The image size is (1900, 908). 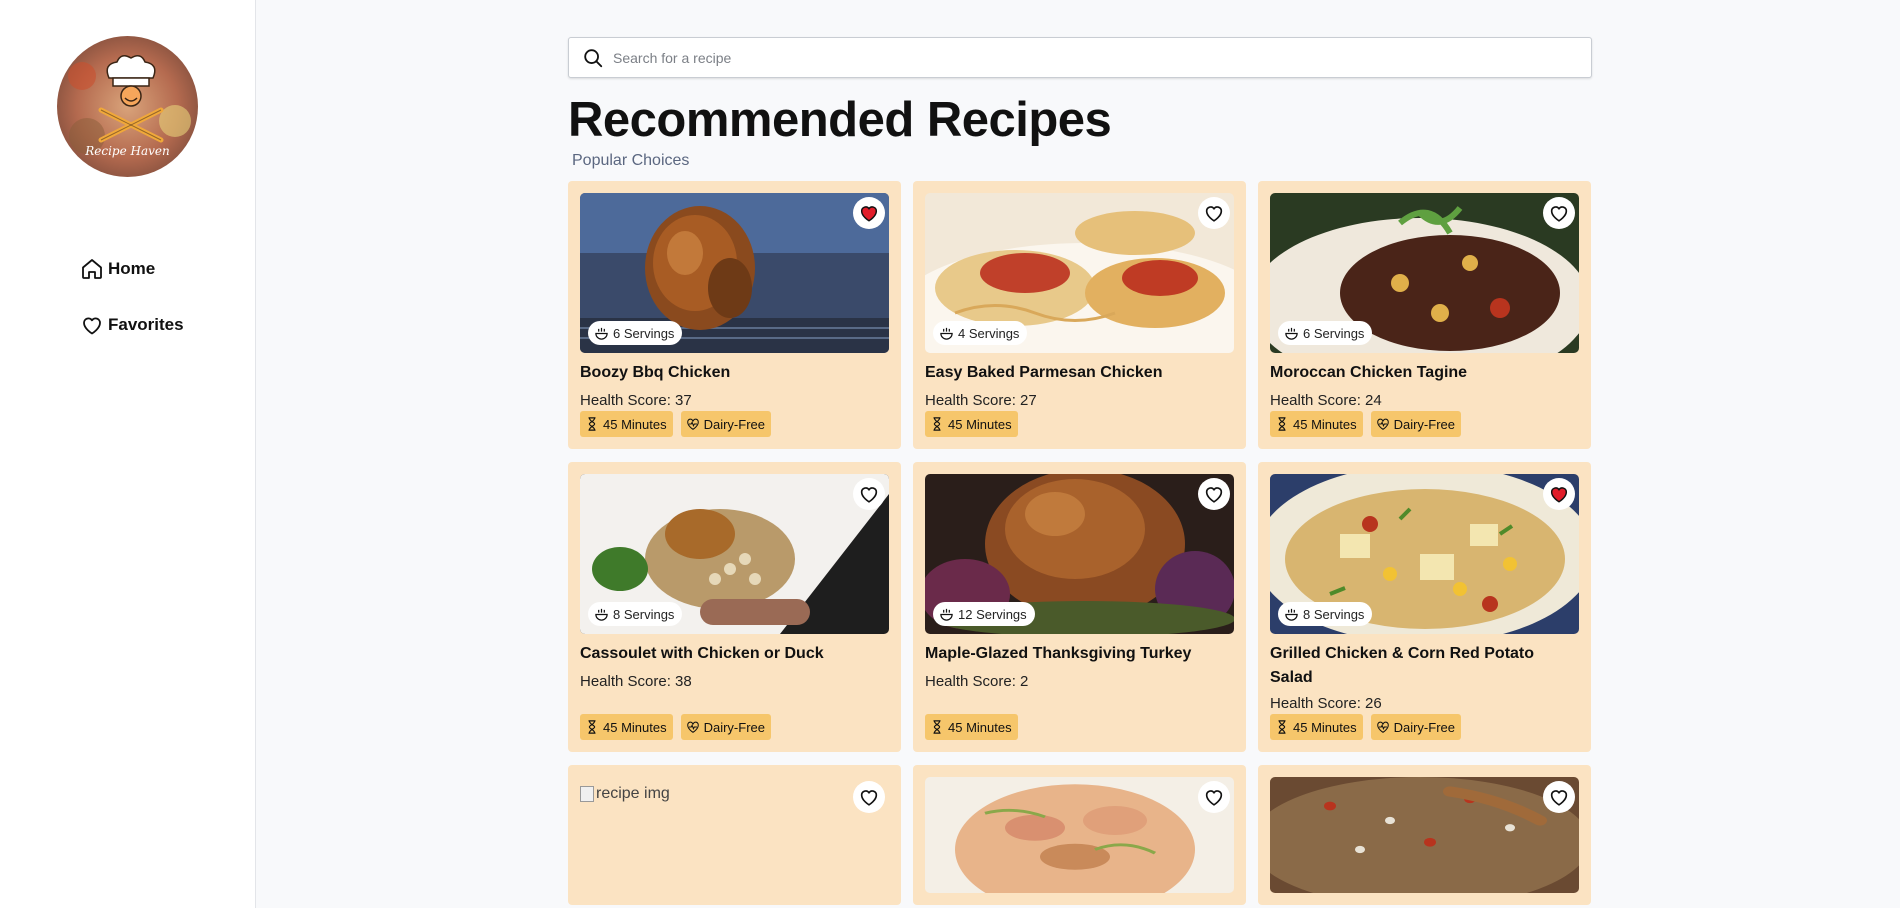 I want to click on recipe-card: recipe img, so click(x=734, y=835).